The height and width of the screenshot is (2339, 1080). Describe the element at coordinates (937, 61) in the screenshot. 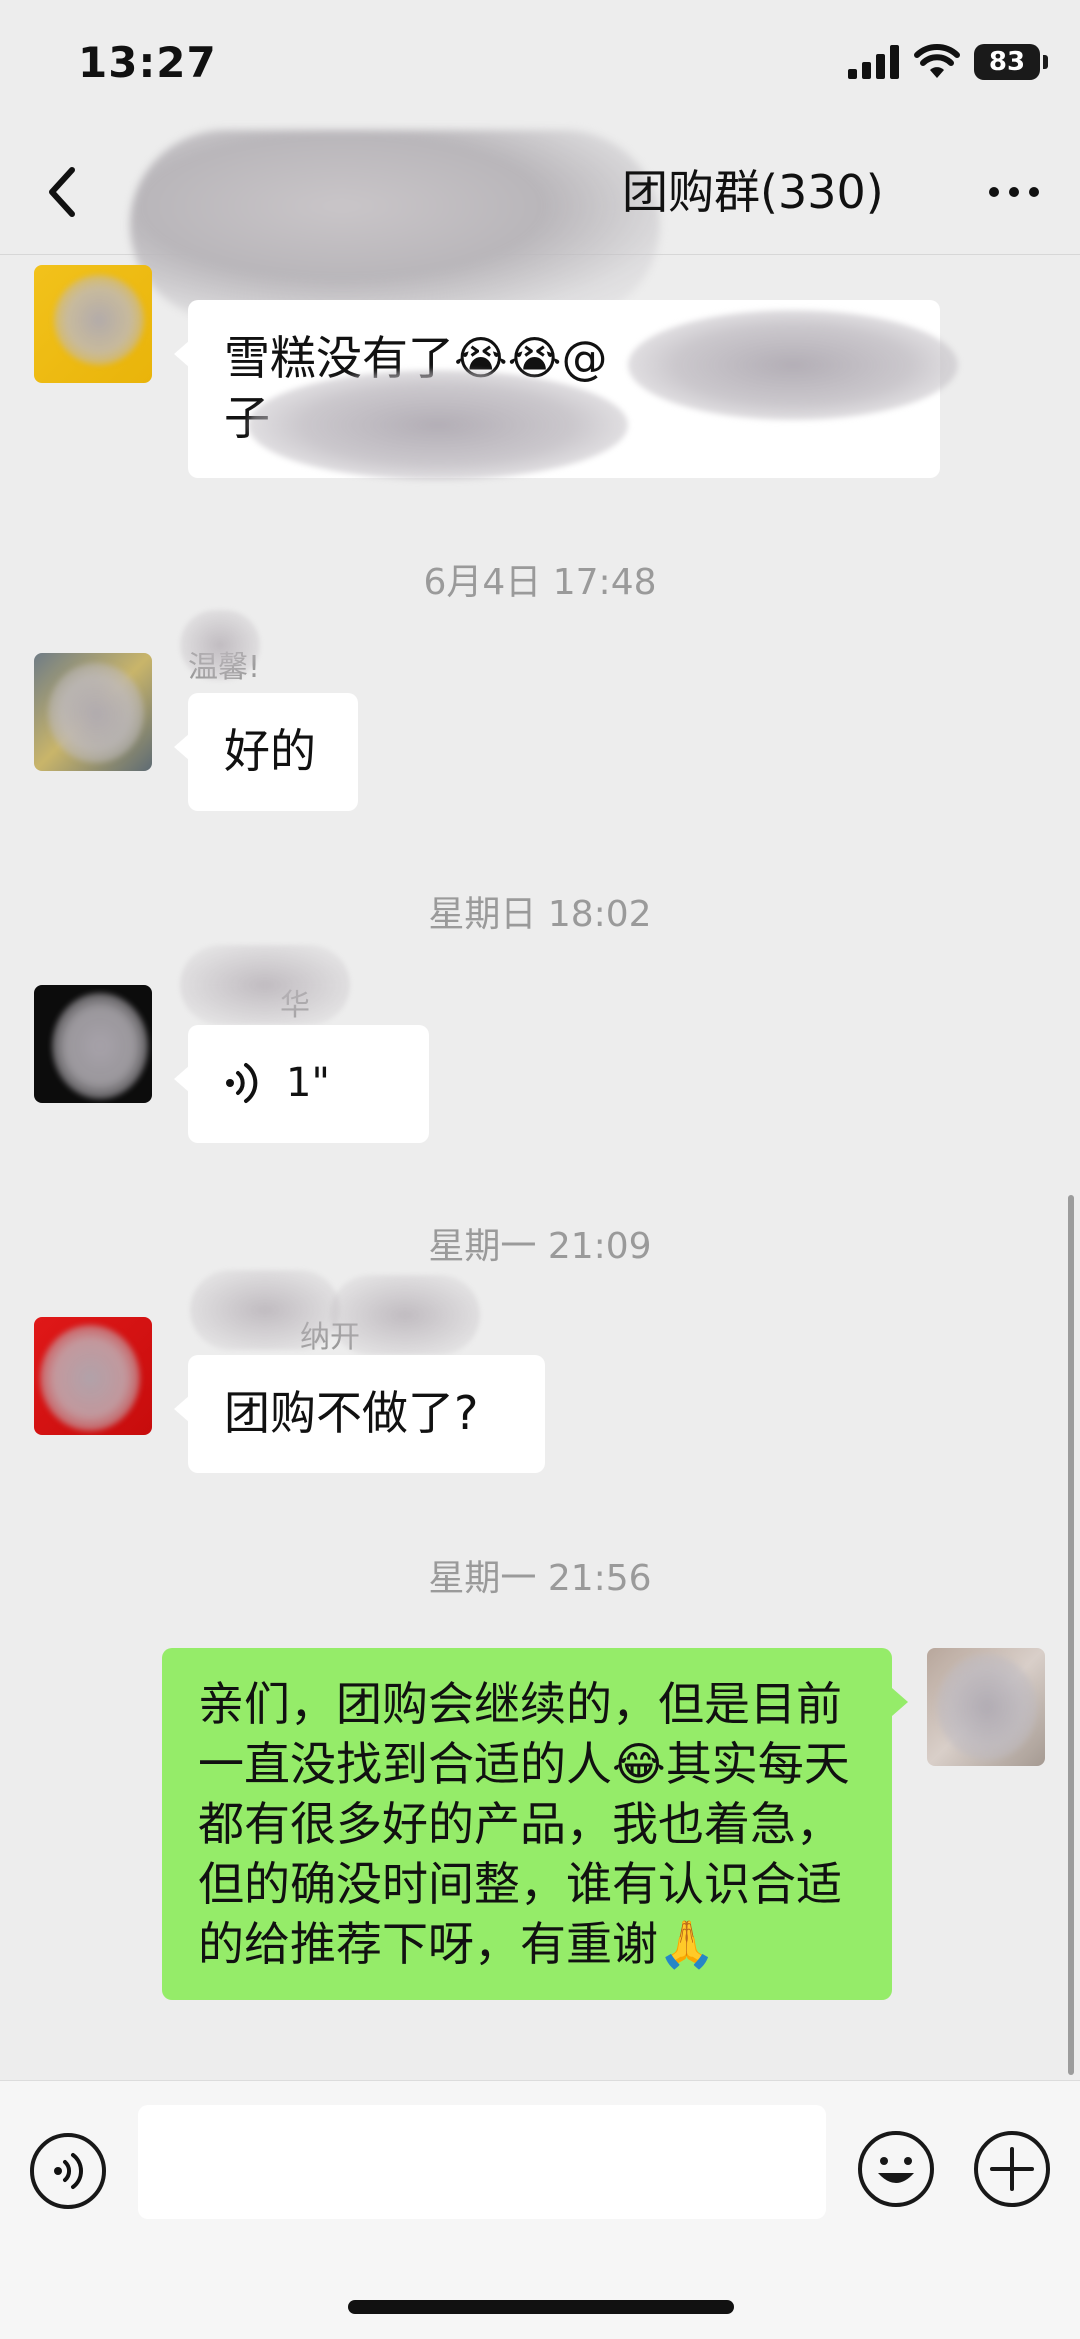

I see `wifi-icon` at that location.